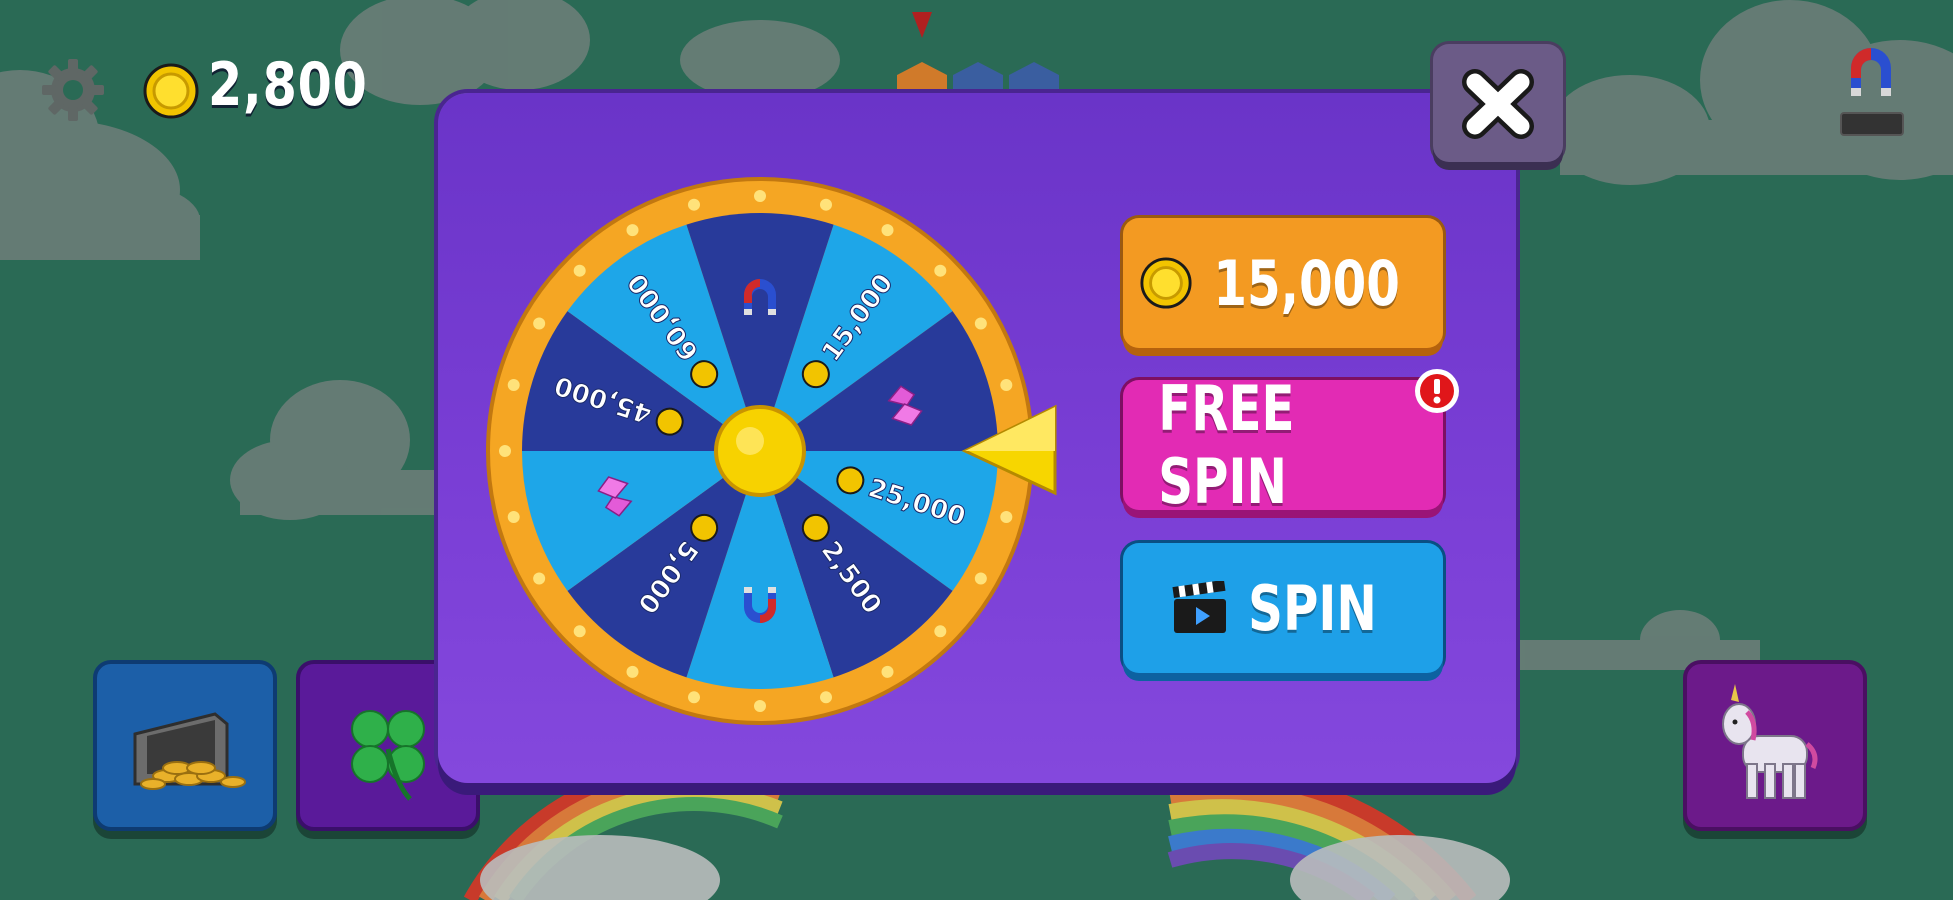 The width and height of the screenshot is (1953, 900). Describe the element at coordinates (1770, 741) in the screenshot. I see `unicorn-icon` at that location.